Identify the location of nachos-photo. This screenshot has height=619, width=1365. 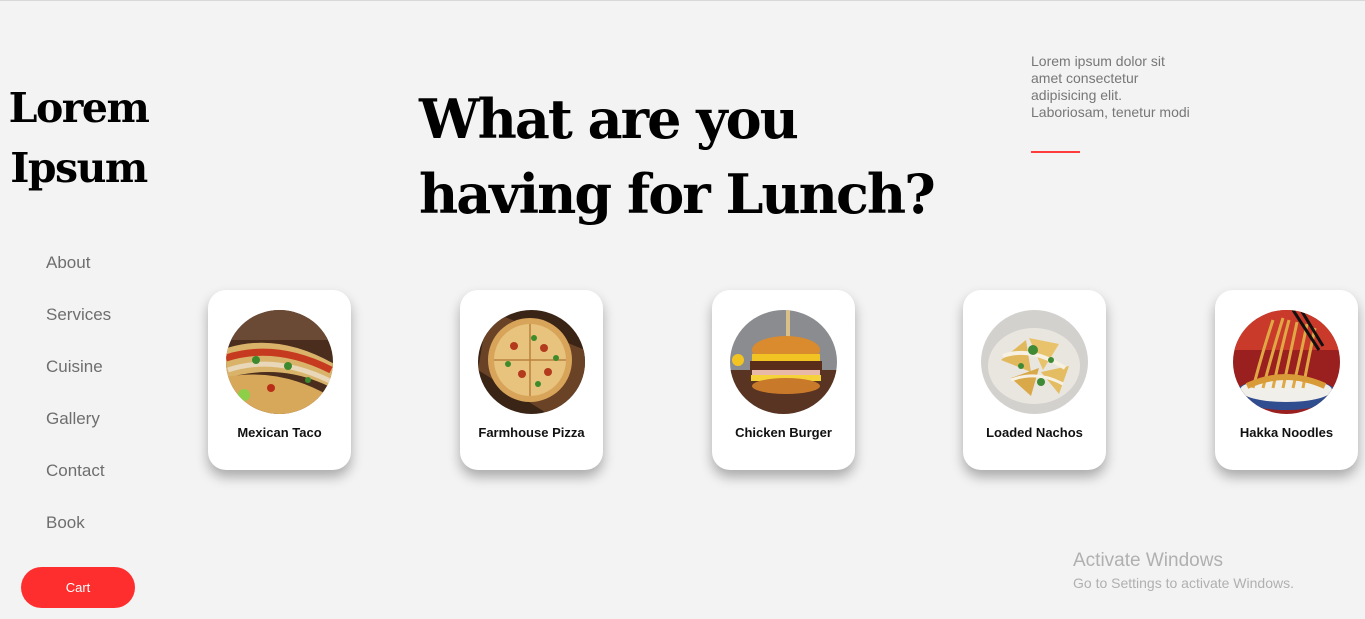
(1034, 362).